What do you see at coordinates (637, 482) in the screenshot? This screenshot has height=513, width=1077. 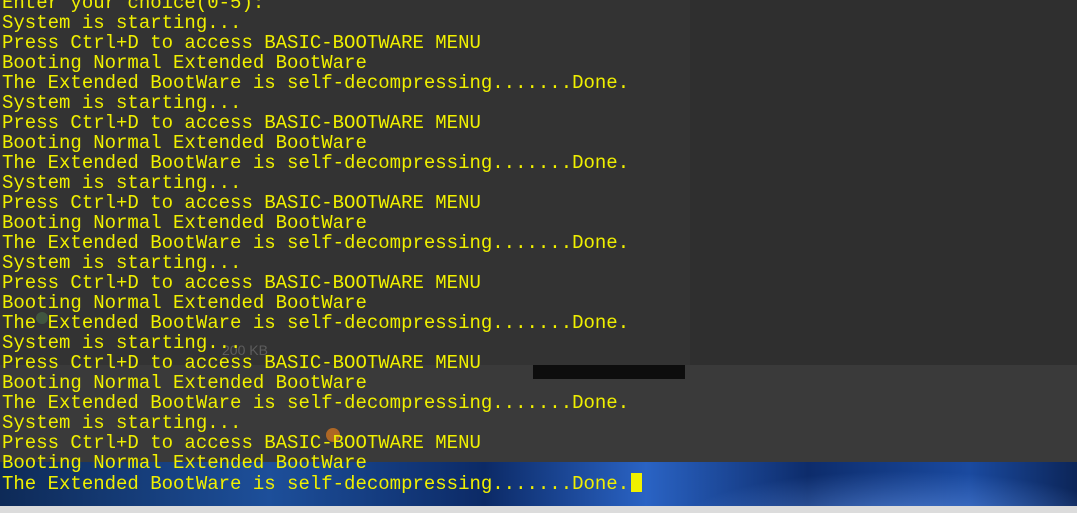 I see `terminal-cursor` at bounding box center [637, 482].